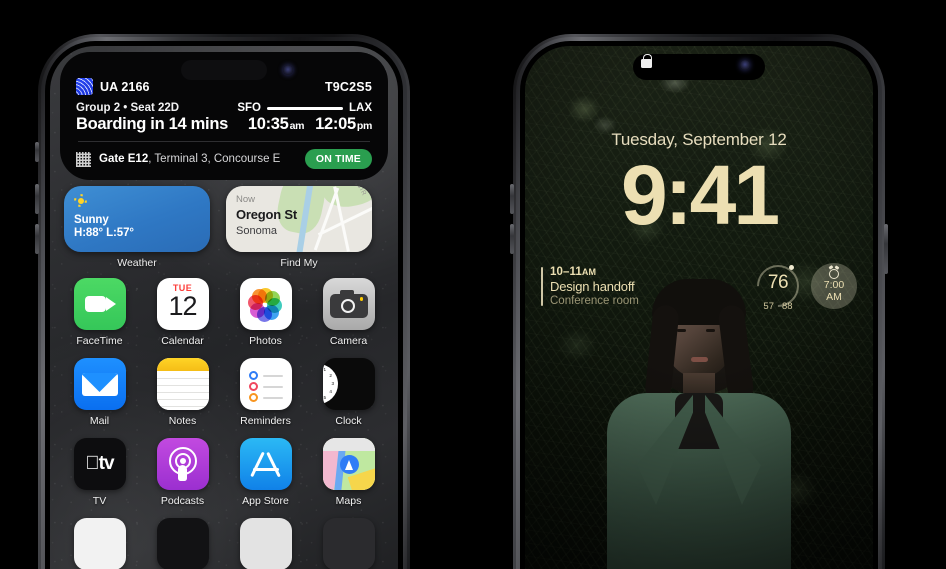  I want to click on action-button, so click(37, 152).